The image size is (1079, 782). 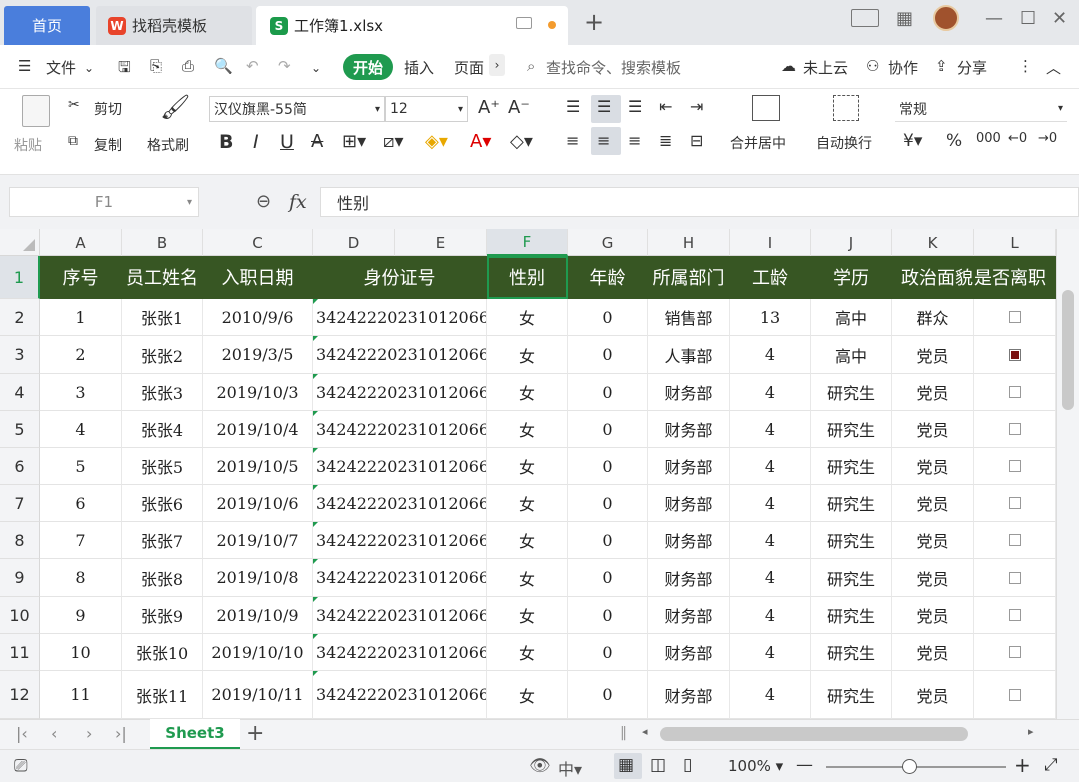 What do you see at coordinates (570, 768) in the screenshot?
I see `input-mode-button: 中▾` at bounding box center [570, 768].